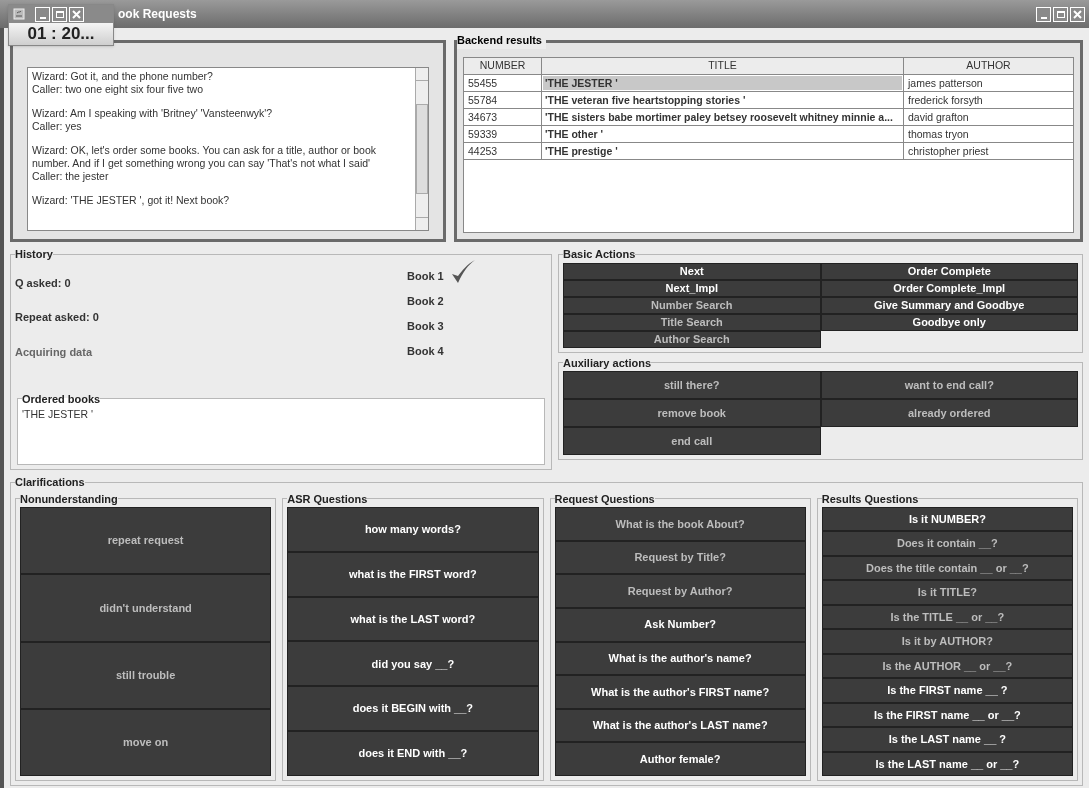 This screenshot has height=788, width=1089. I want to click on table-cell: 55455, so click(503, 82).